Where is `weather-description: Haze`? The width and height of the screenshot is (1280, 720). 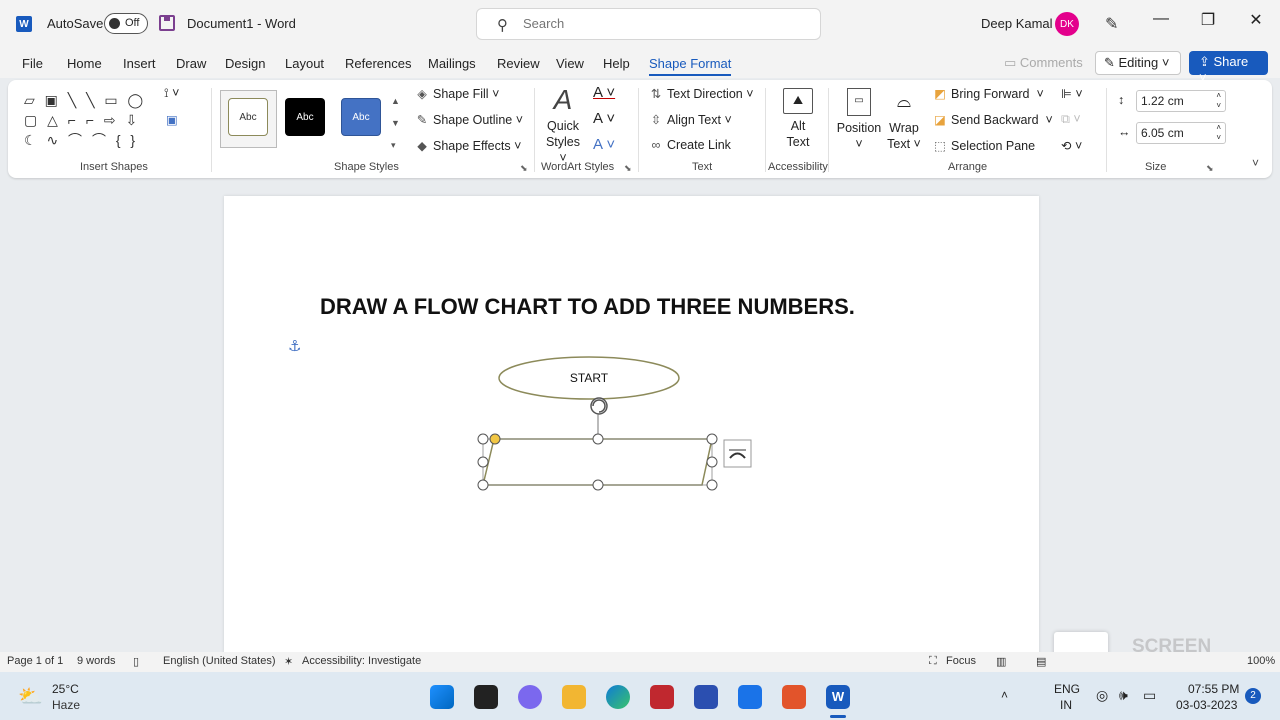
weather-description: Haze is located at coordinates (66, 705).